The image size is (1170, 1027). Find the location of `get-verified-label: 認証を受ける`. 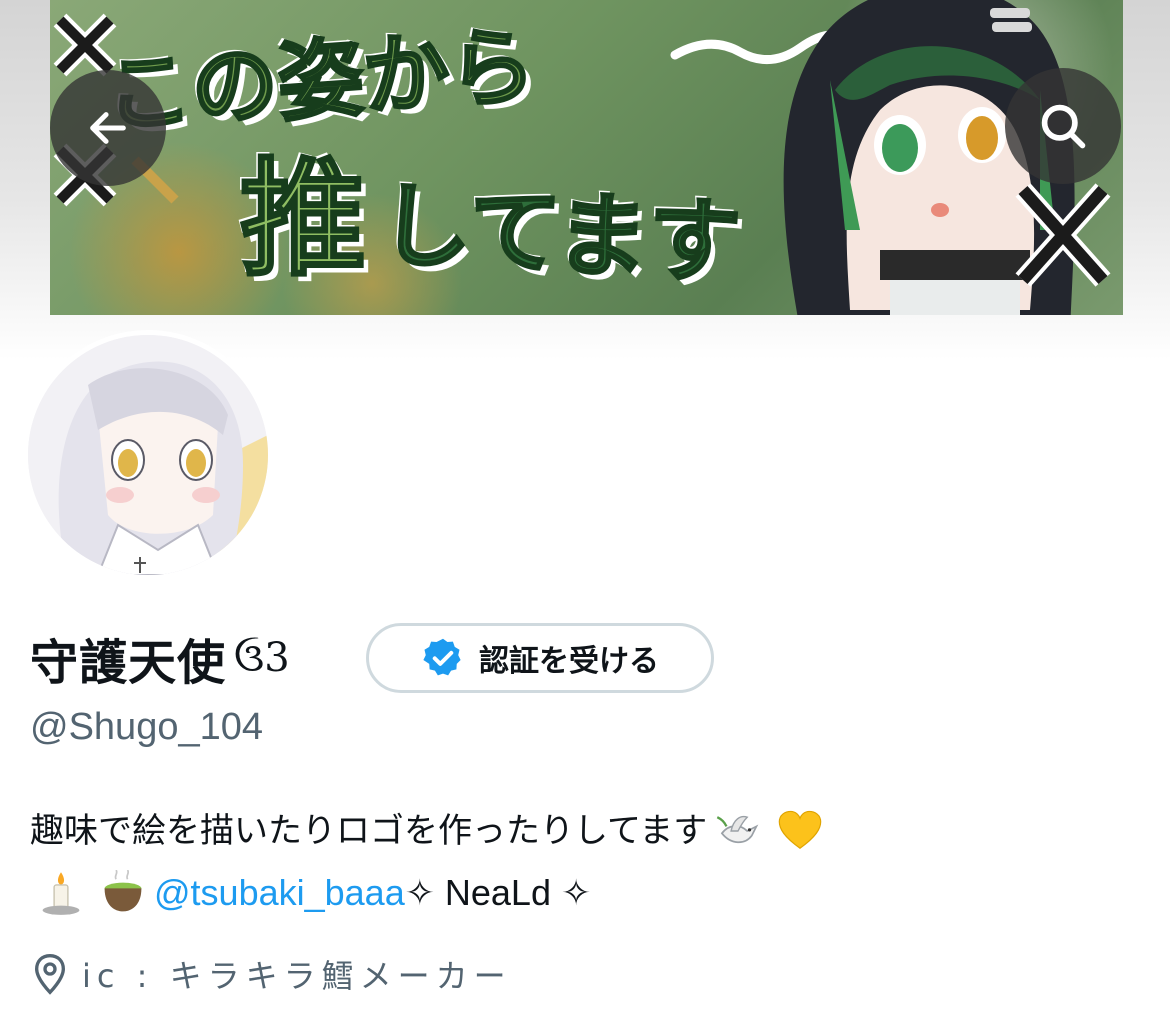

get-verified-label: 認証を受ける is located at coordinates (569, 661).